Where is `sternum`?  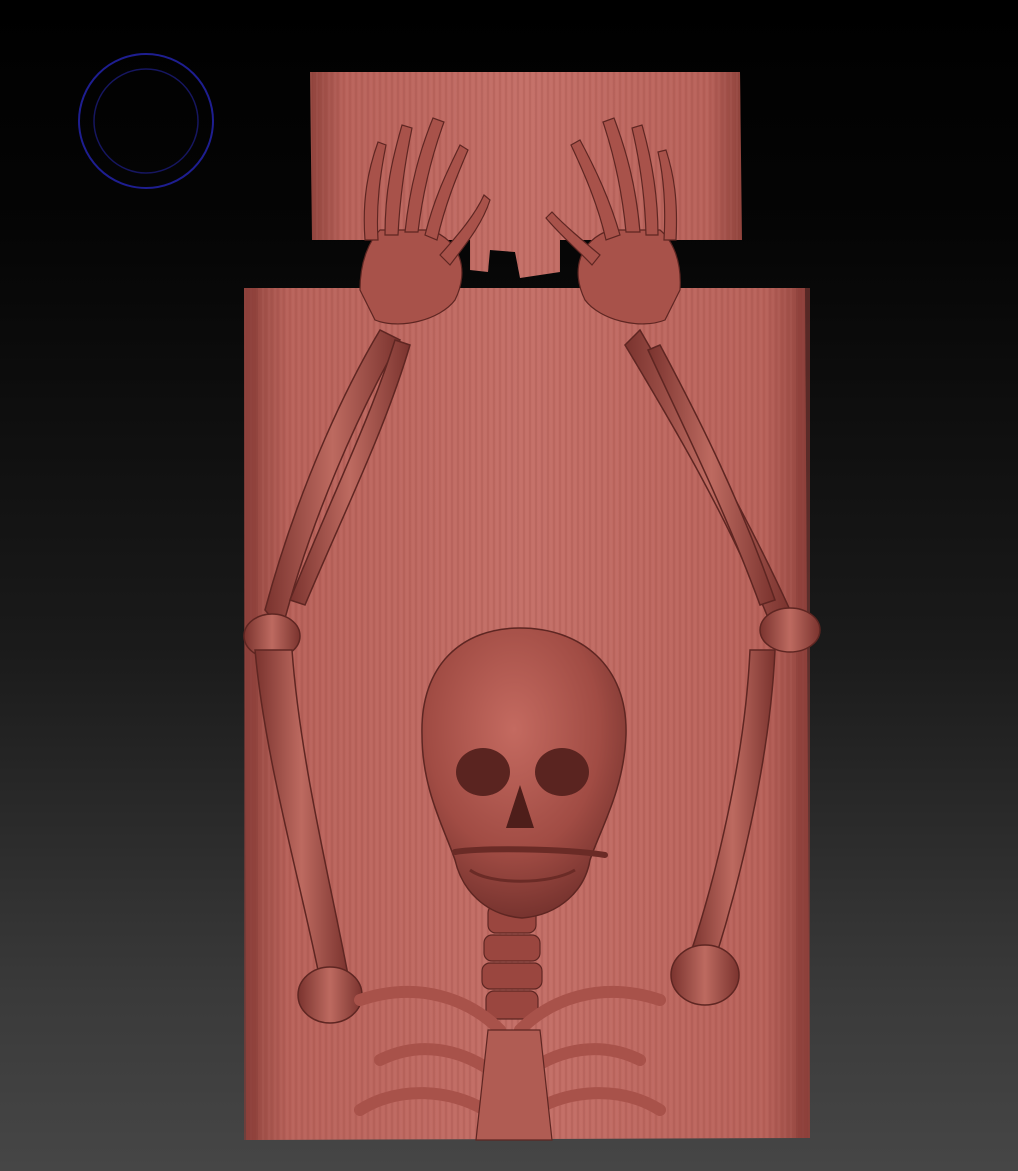 sternum is located at coordinates (514, 1085).